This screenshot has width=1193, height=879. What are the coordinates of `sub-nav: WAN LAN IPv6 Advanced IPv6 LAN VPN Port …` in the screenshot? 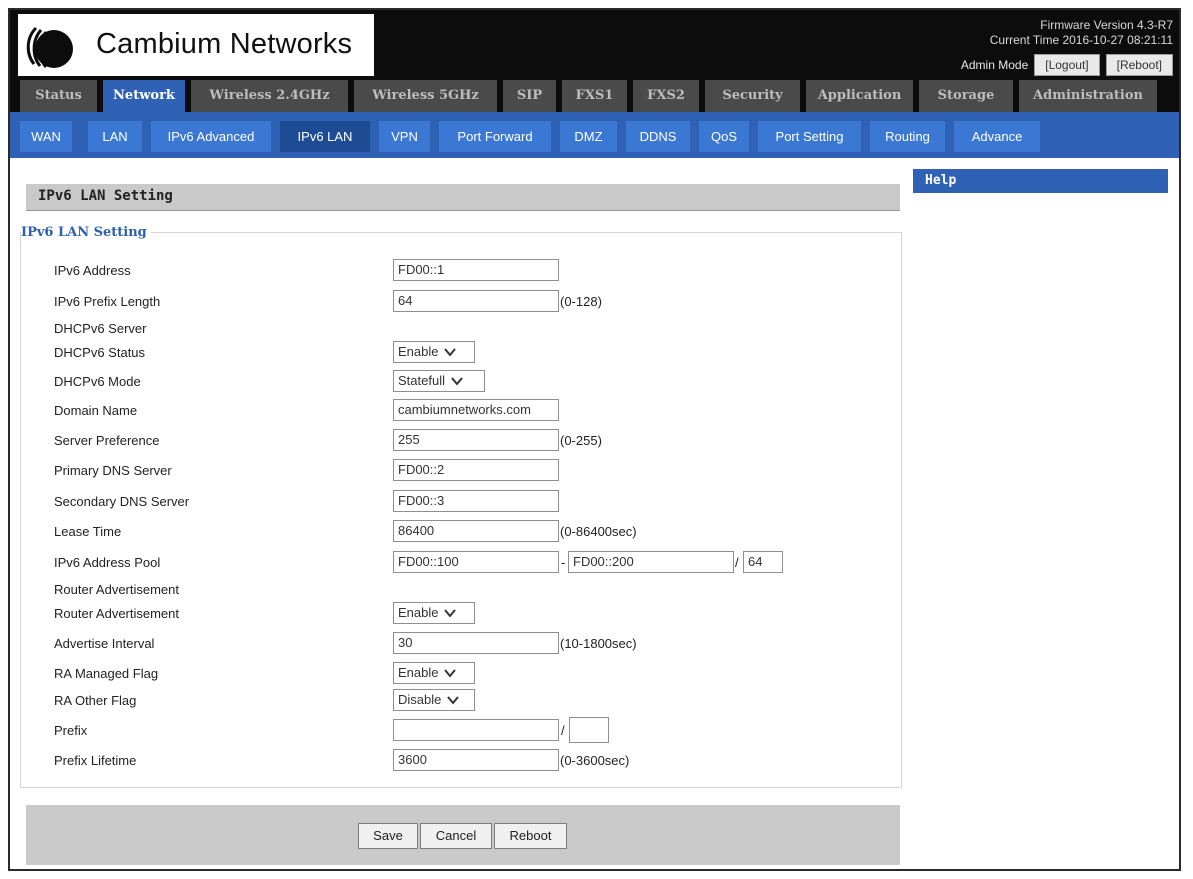 It's located at (594, 135).